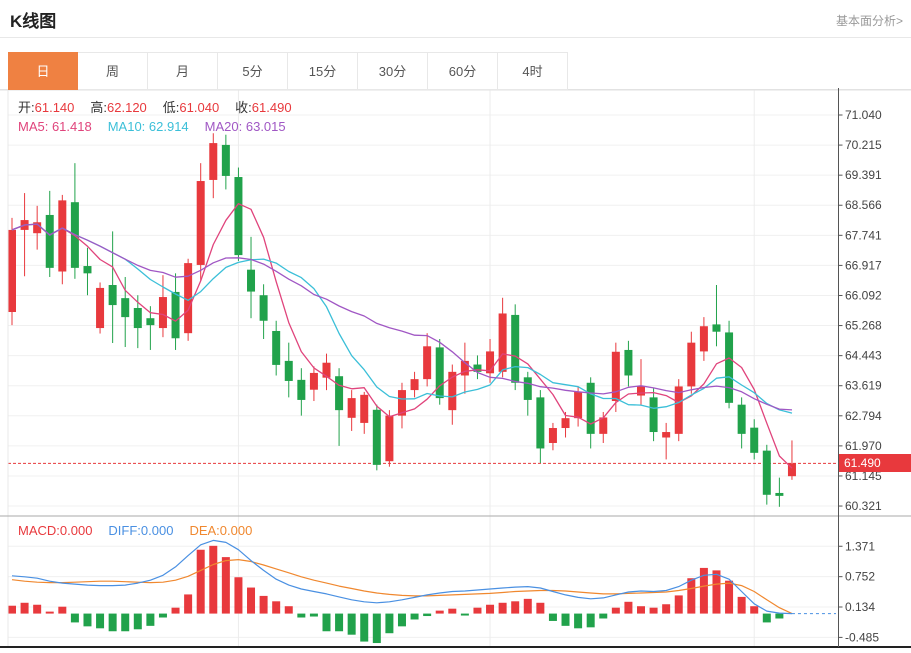  What do you see at coordinates (862, 637) in the screenshot?
I see `svg-text: -0.485` at bounding box center [862, 637].